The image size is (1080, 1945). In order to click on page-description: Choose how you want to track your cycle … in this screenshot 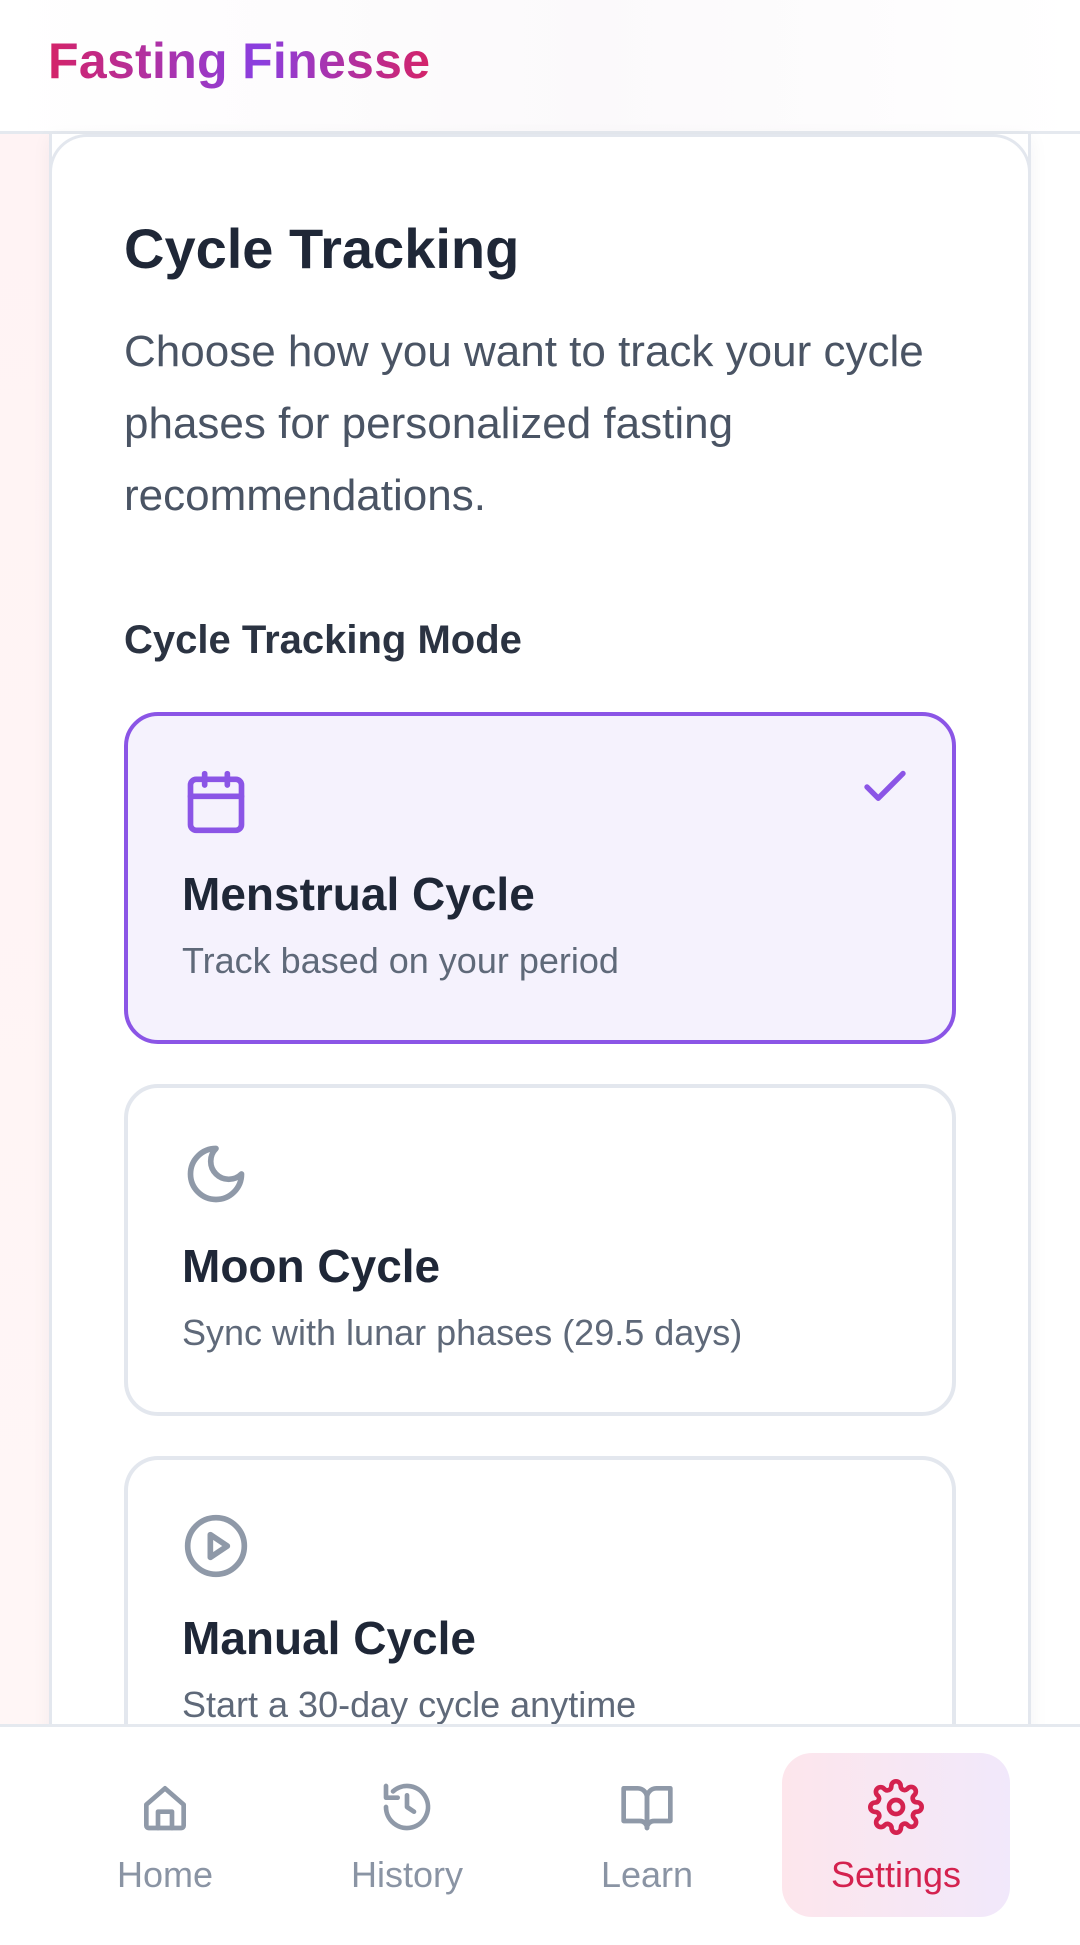, I will do `click(524, 423)`.